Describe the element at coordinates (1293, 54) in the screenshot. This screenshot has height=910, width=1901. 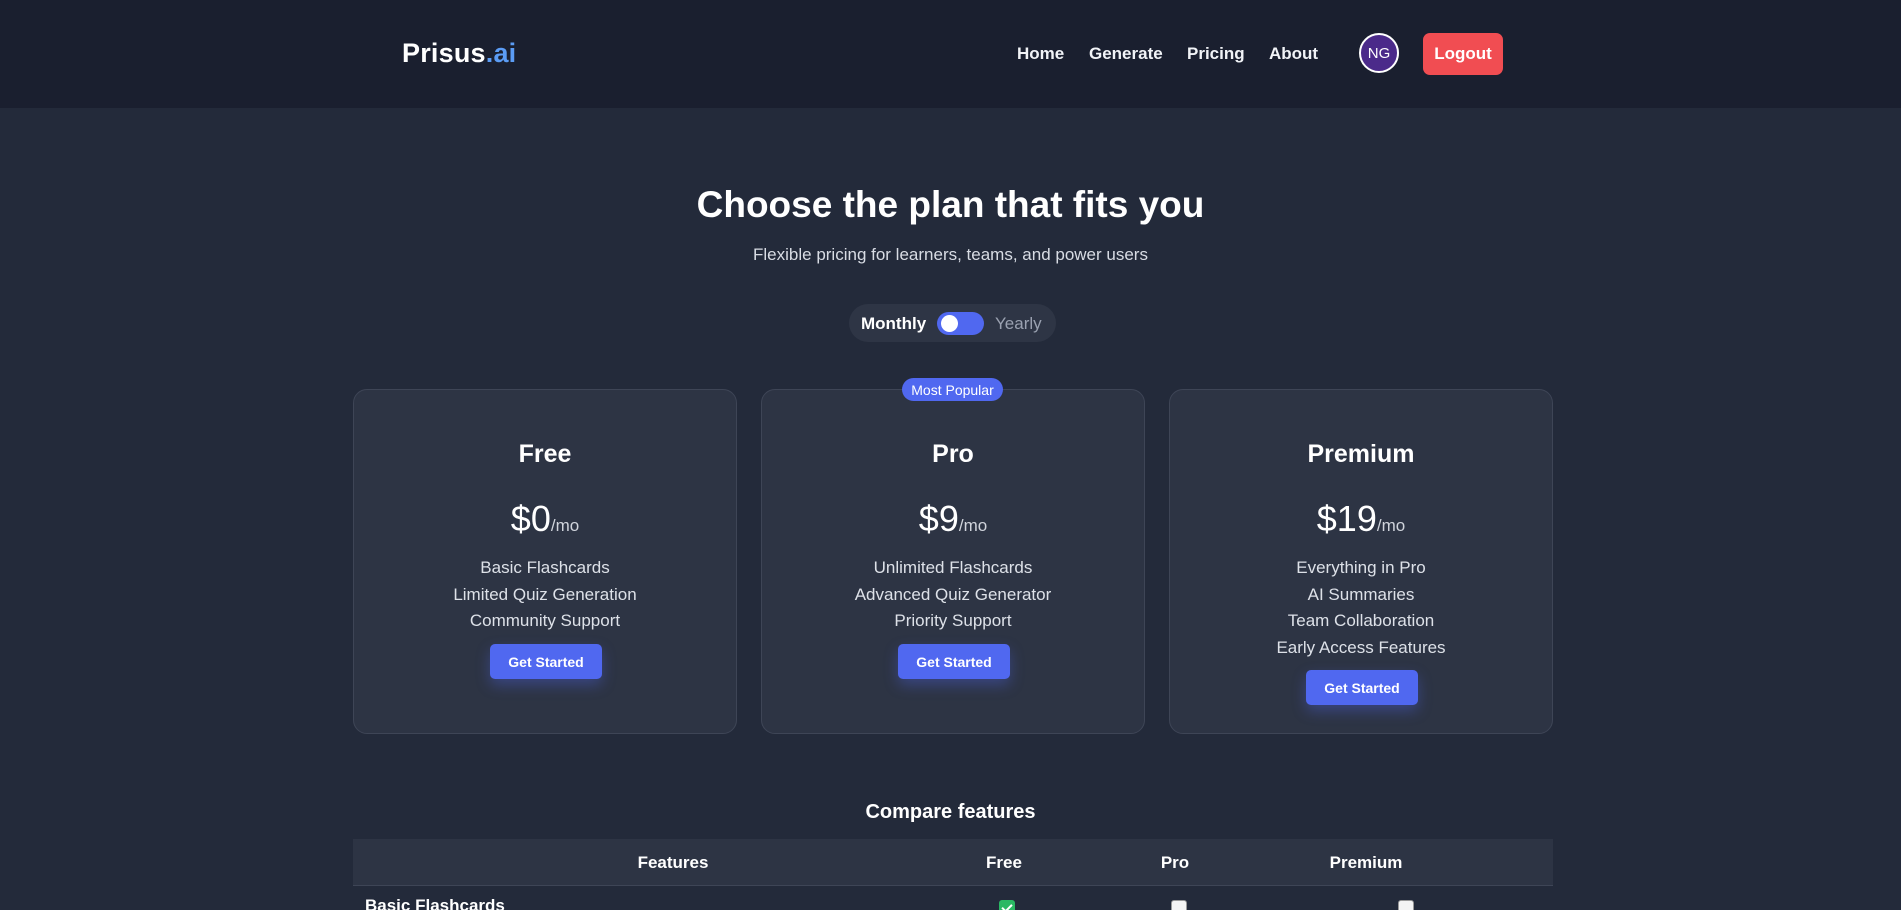
I see `nav-link-about: About` at that location.